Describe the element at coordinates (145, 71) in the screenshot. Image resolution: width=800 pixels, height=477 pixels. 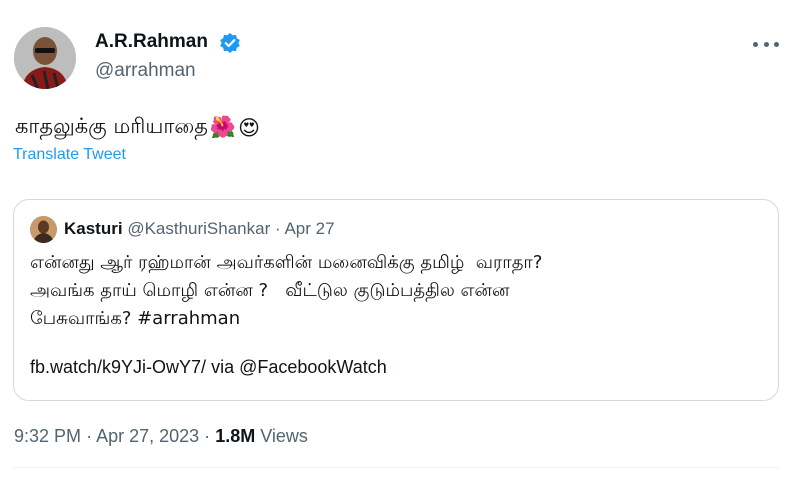
I see `author-handle: @arrahman` at that location.